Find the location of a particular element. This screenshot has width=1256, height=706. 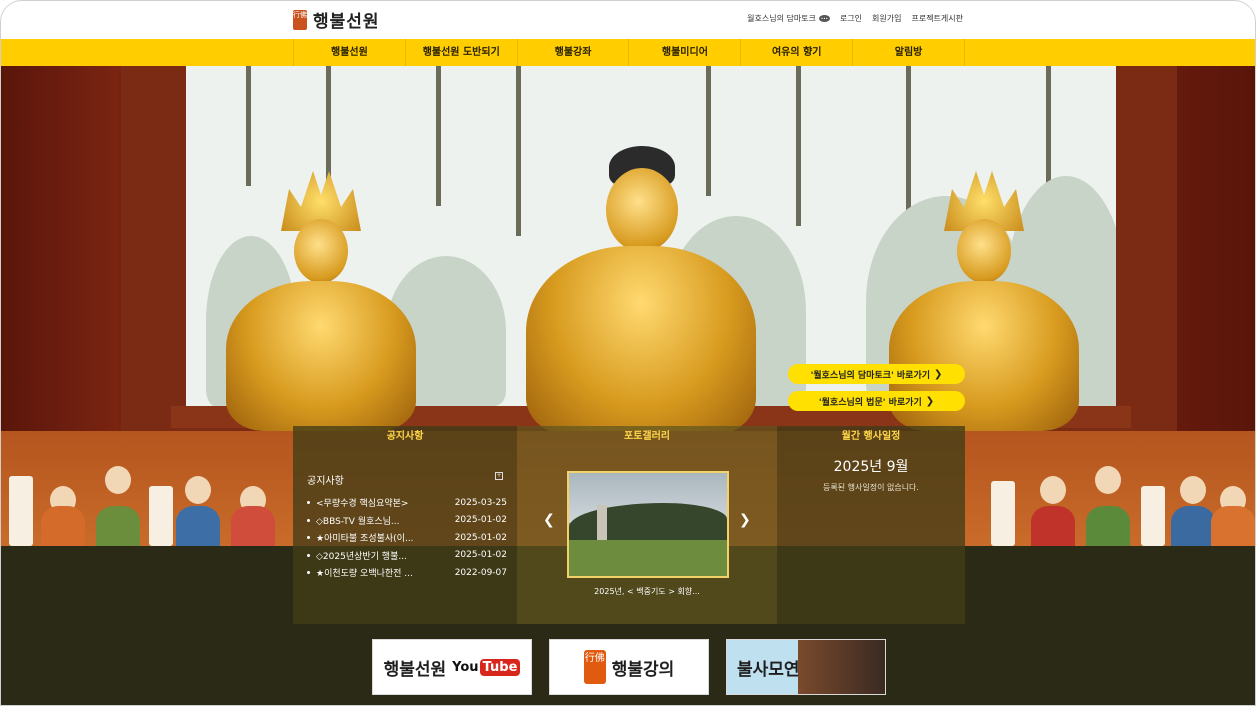

notice-item: ★이천도량 오백나한전 ... 2022-09-07 is located at coordinates (407, 573).